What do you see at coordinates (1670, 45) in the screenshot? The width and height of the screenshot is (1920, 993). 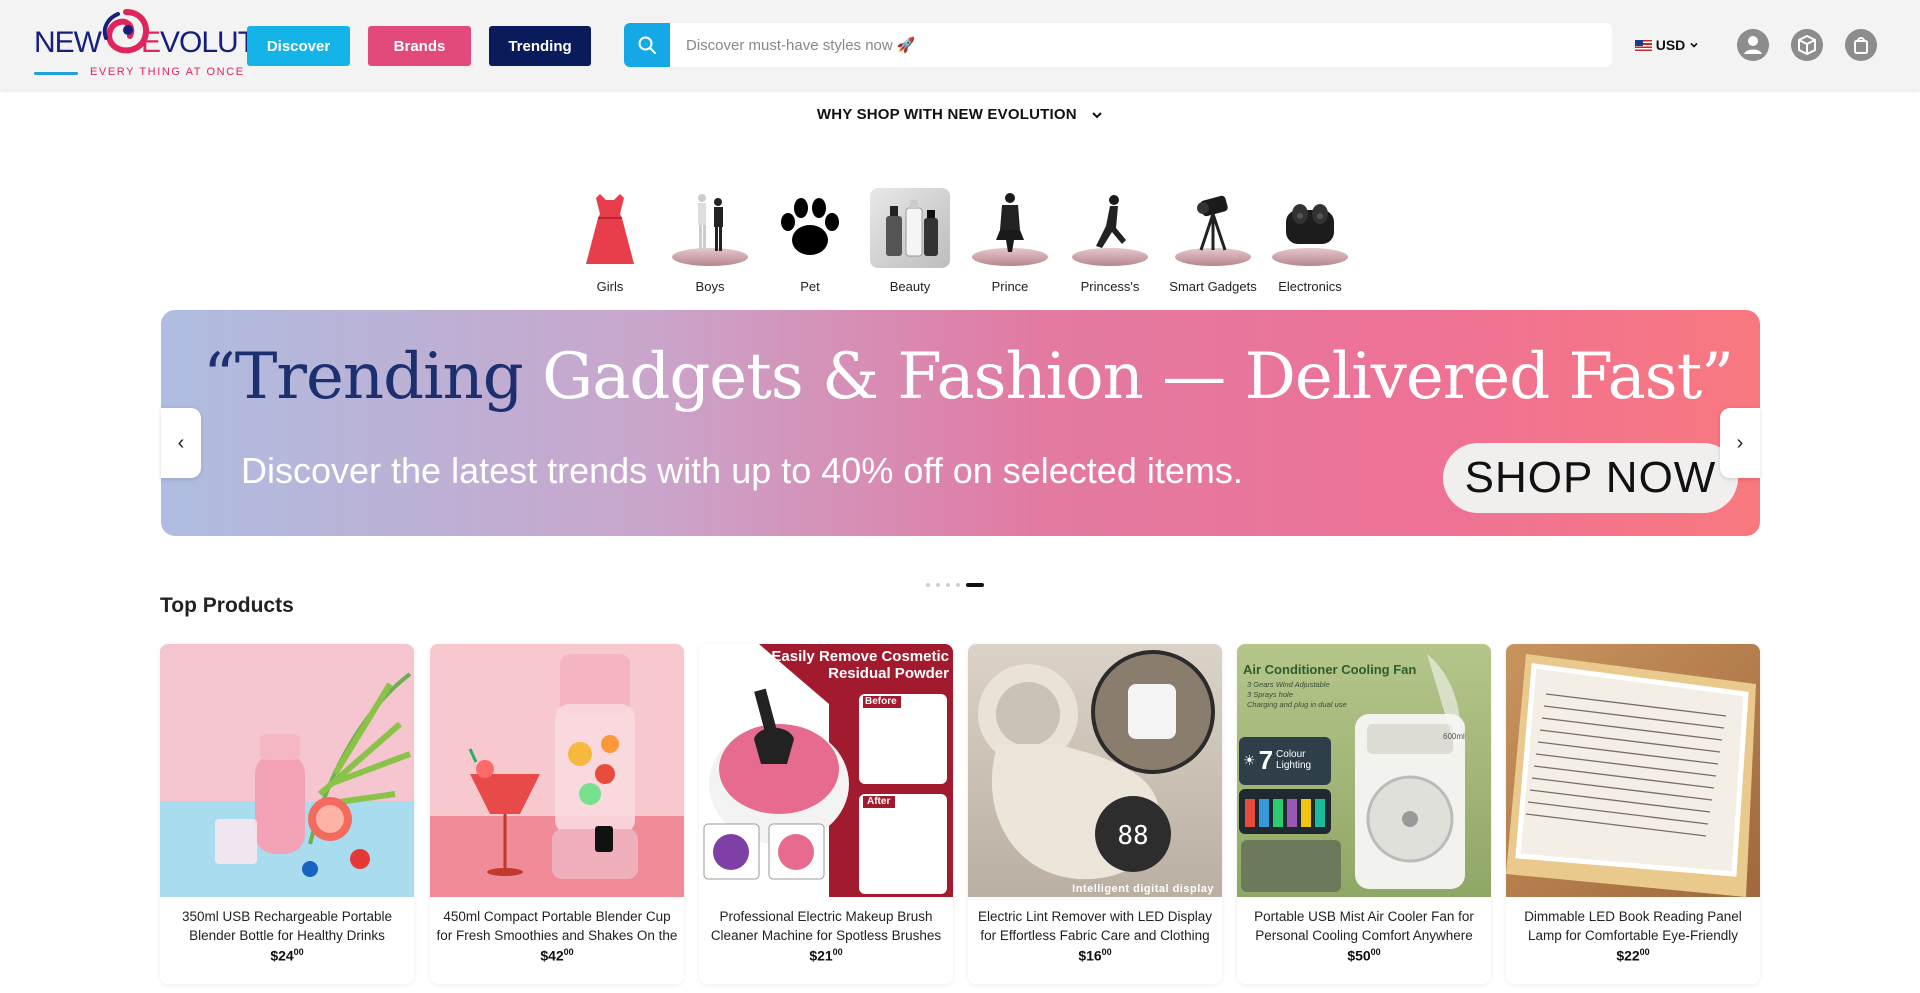 I see `currency-label: USD` at bounding box center [1670, 45].